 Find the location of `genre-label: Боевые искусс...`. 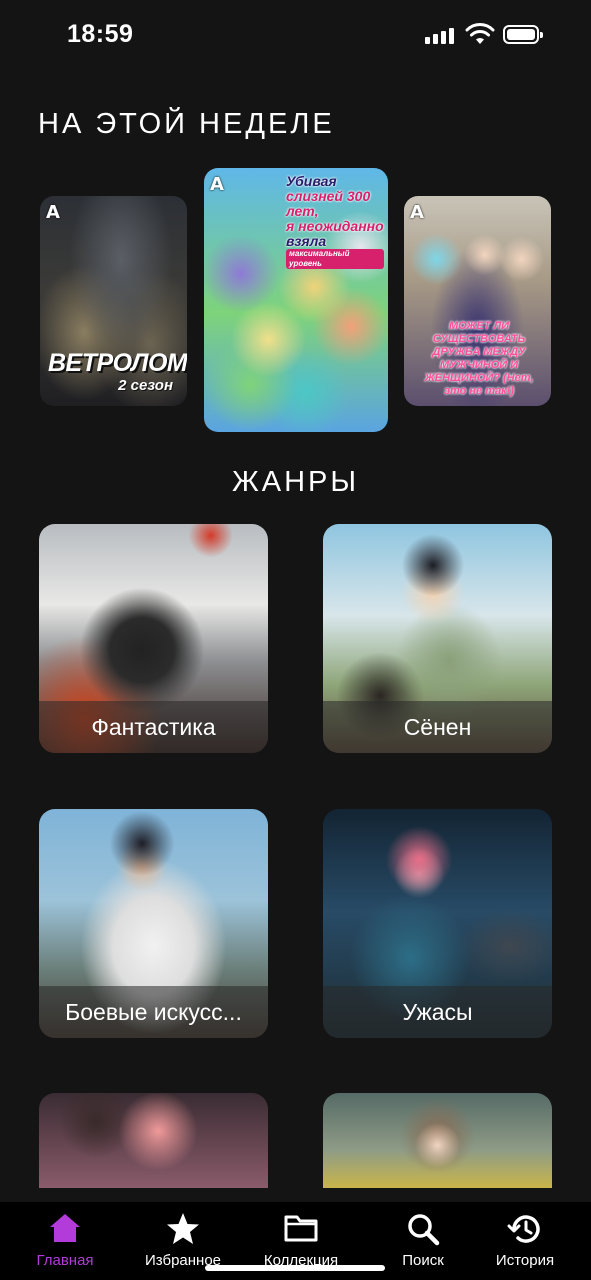

genre-label: Боевые искусс... is located at coordinates (153, 1012).